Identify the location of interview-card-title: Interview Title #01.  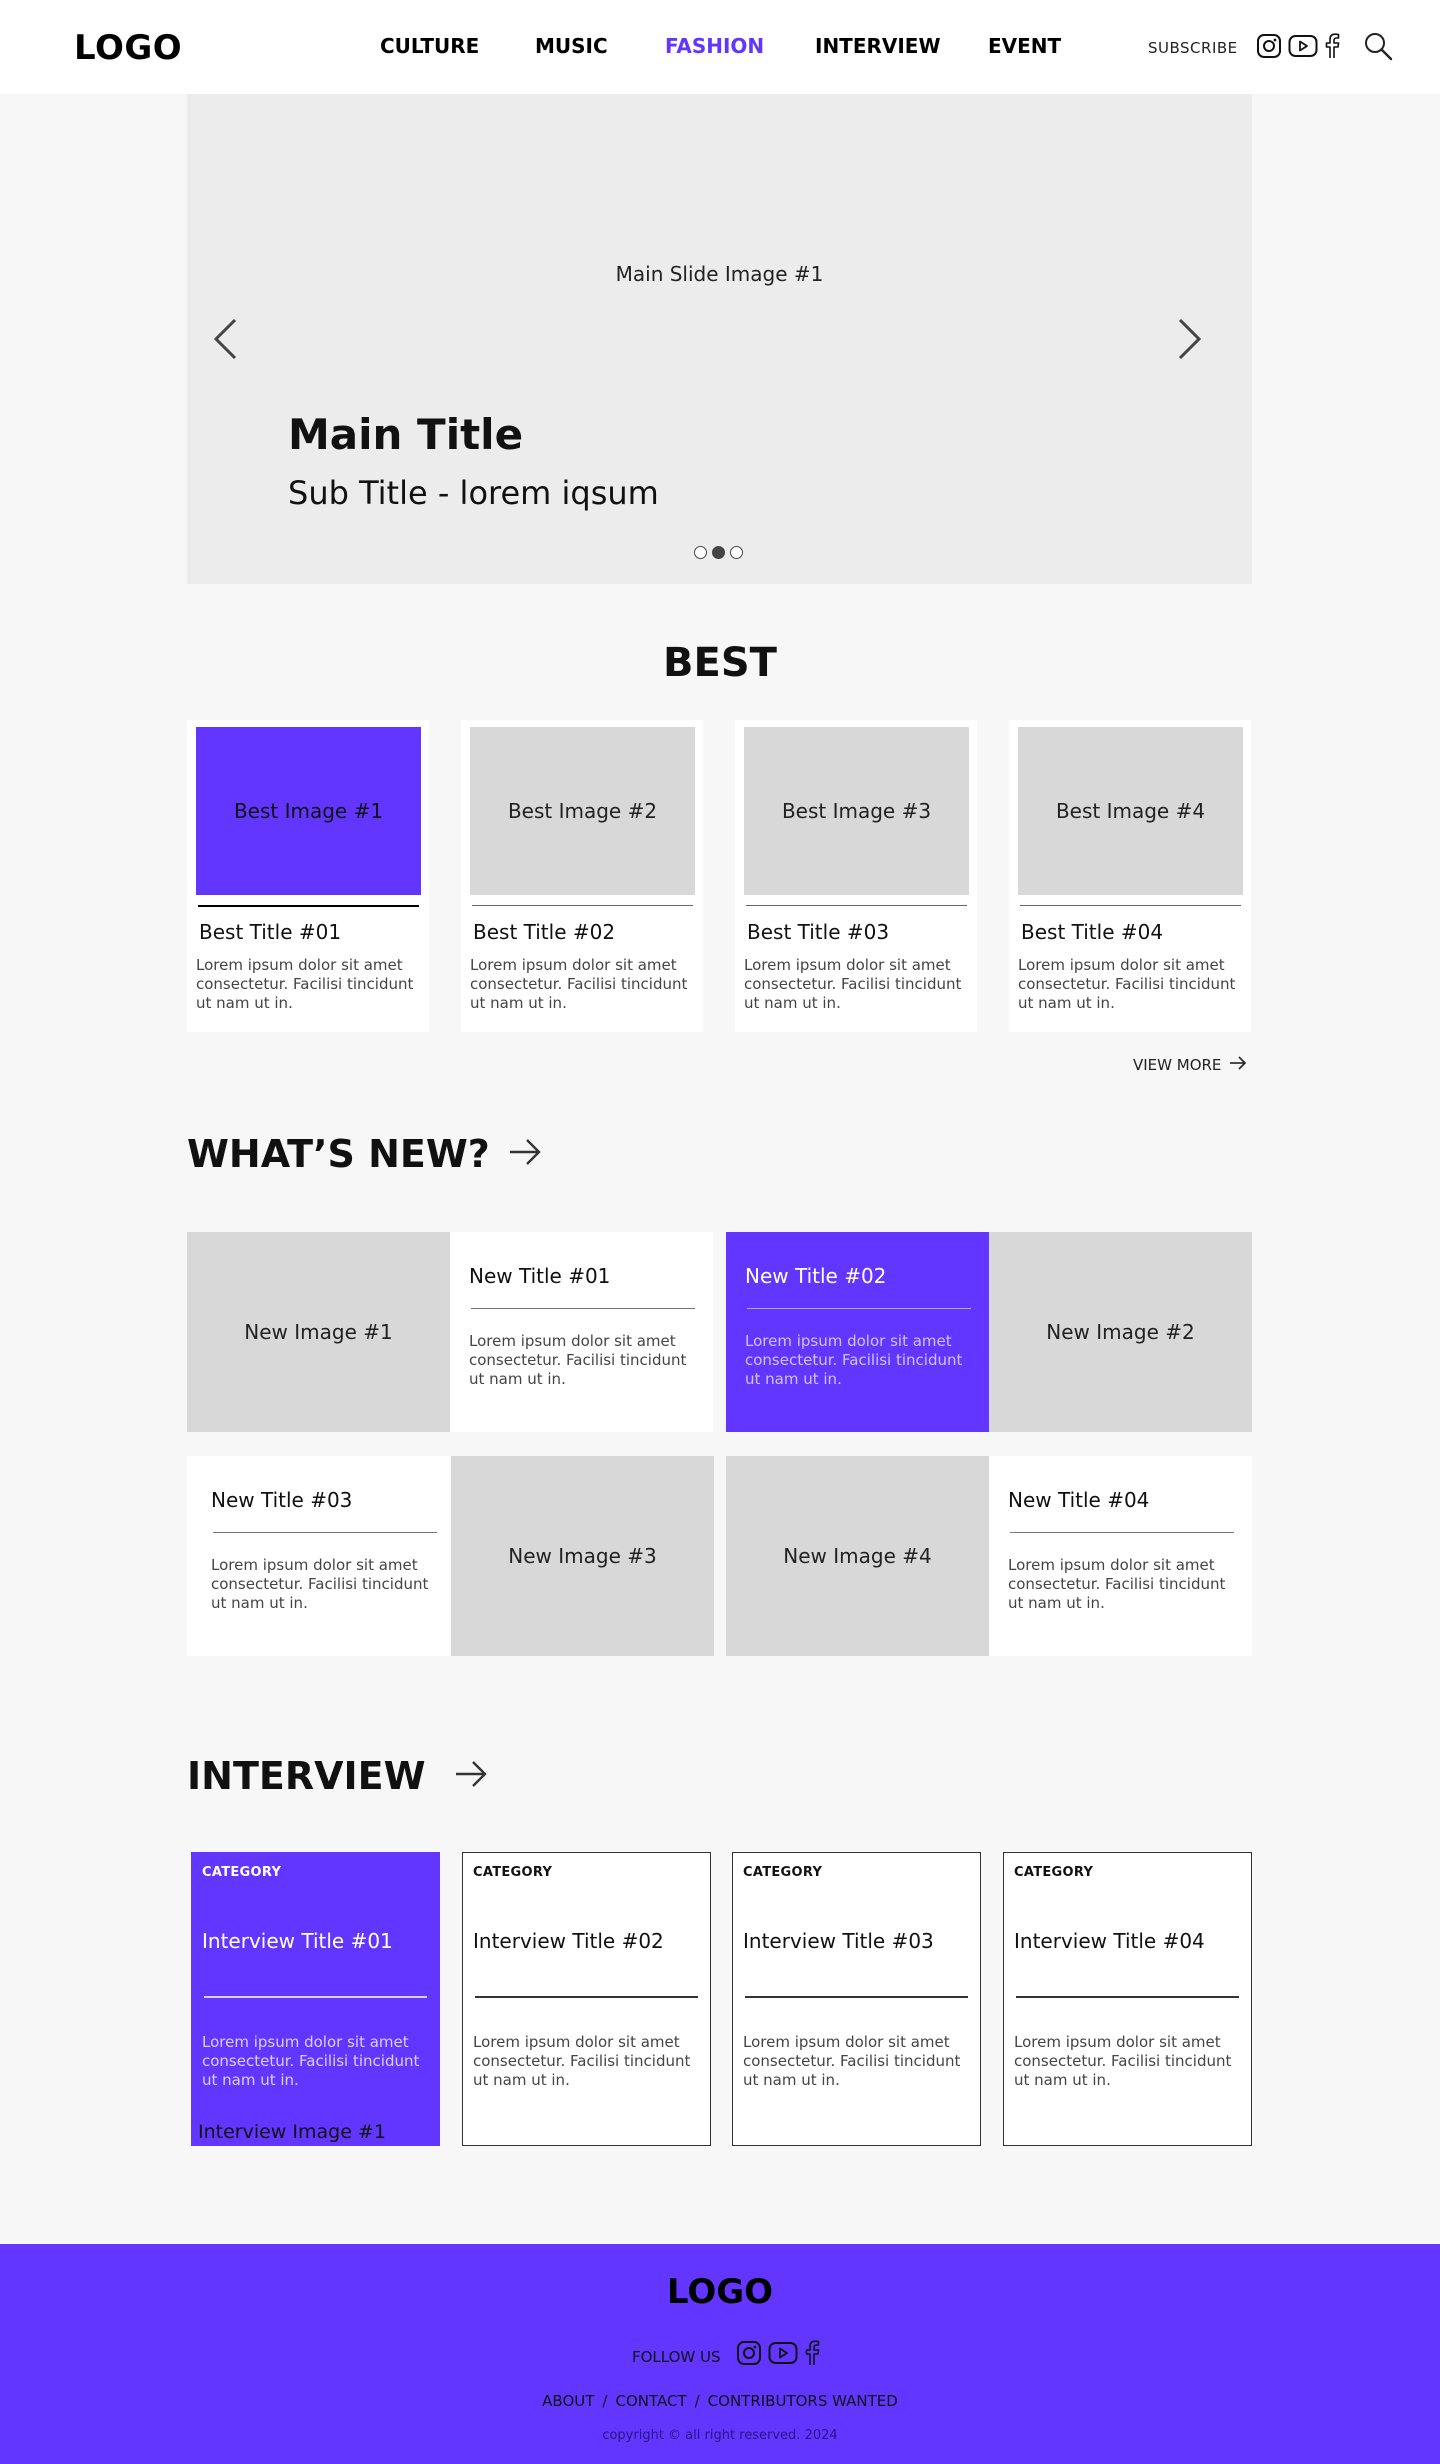
(297, 1941).